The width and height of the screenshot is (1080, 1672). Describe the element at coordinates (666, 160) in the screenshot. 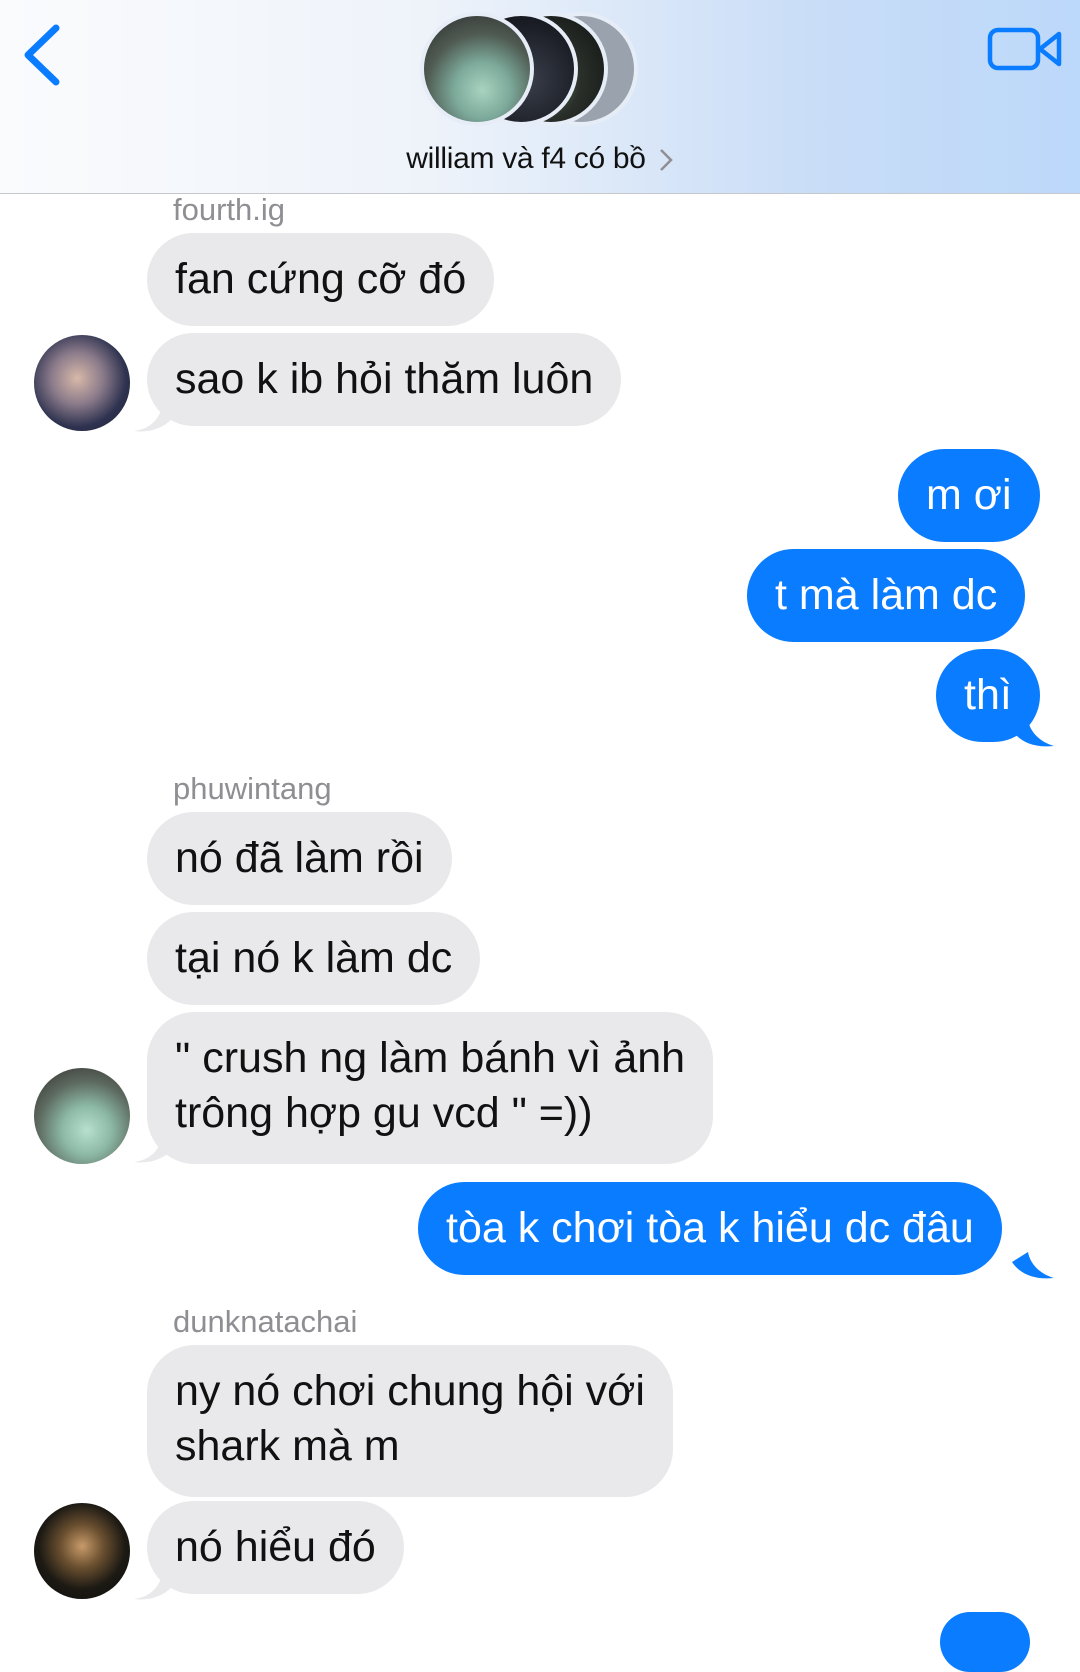

I see `chevron-right-icon` at that location.